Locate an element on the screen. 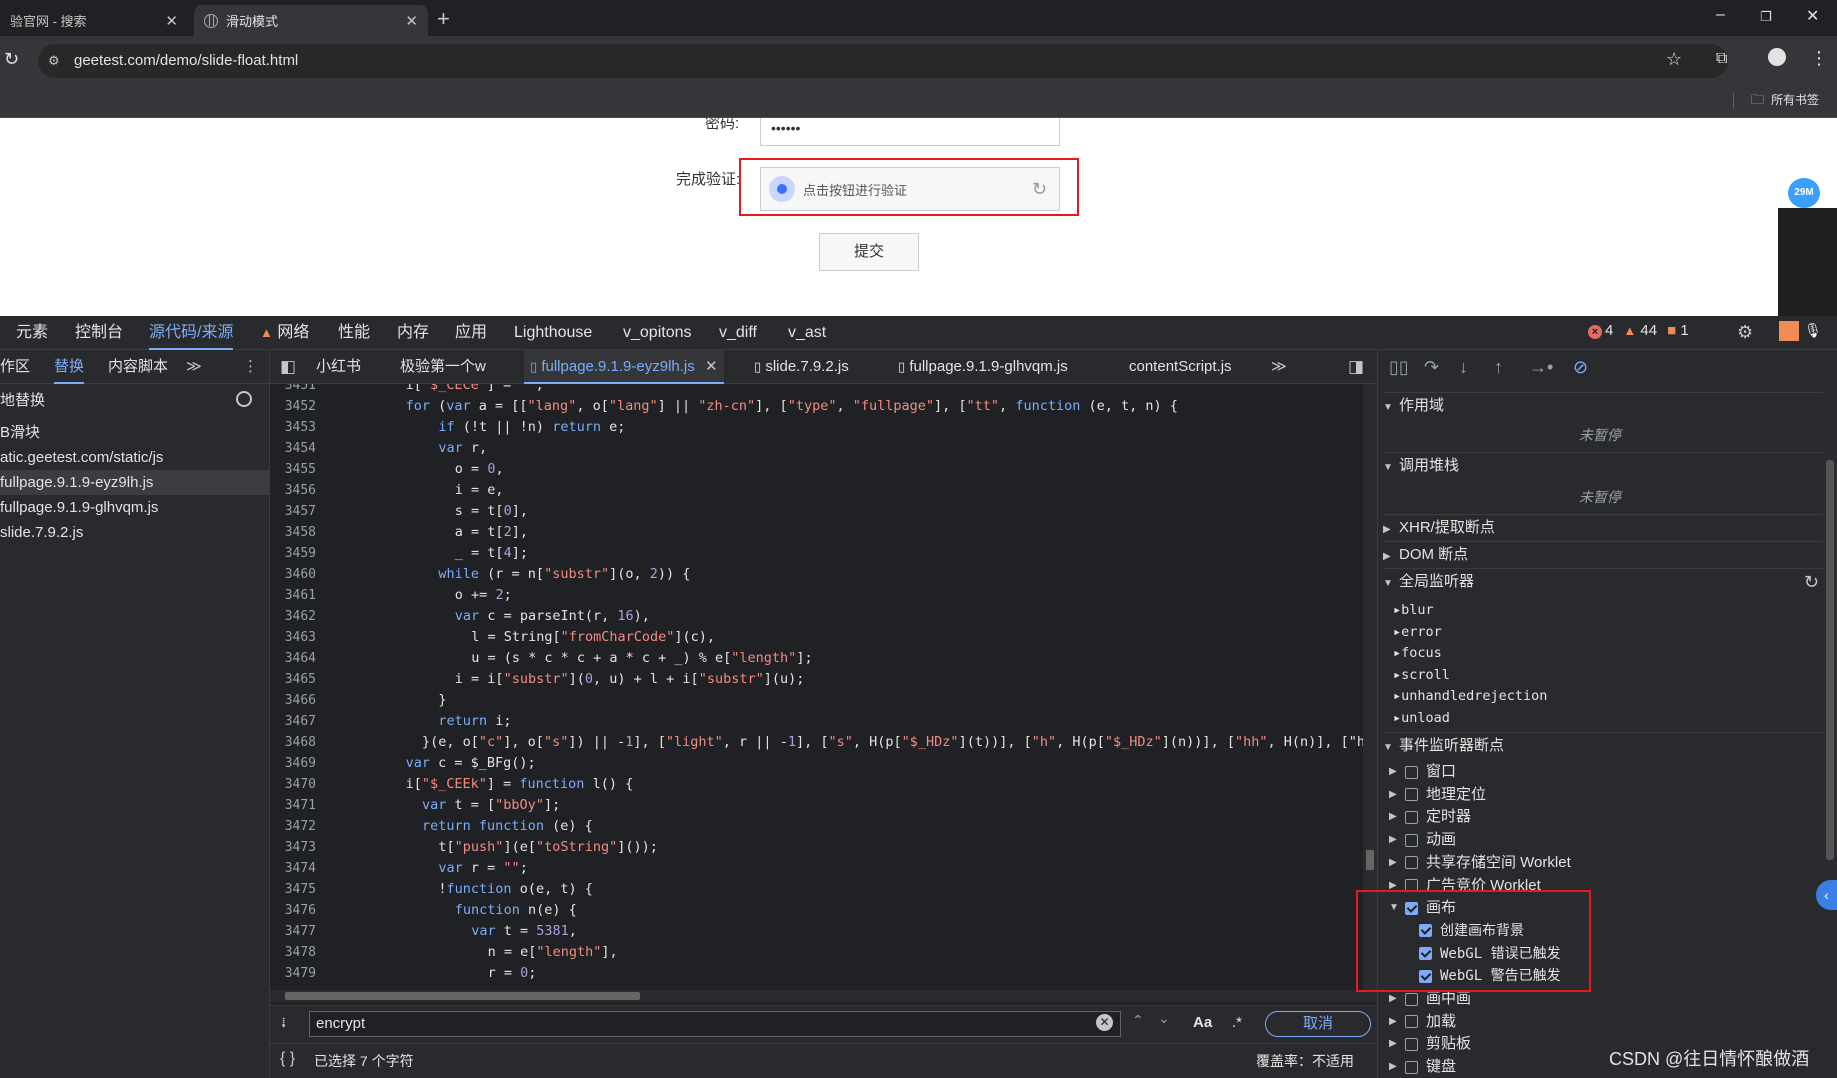 Image resolution: width=1837 pixels, height=1078 pixels. code-line: 3472 return function (e) { is located at coordinates (816, 826).